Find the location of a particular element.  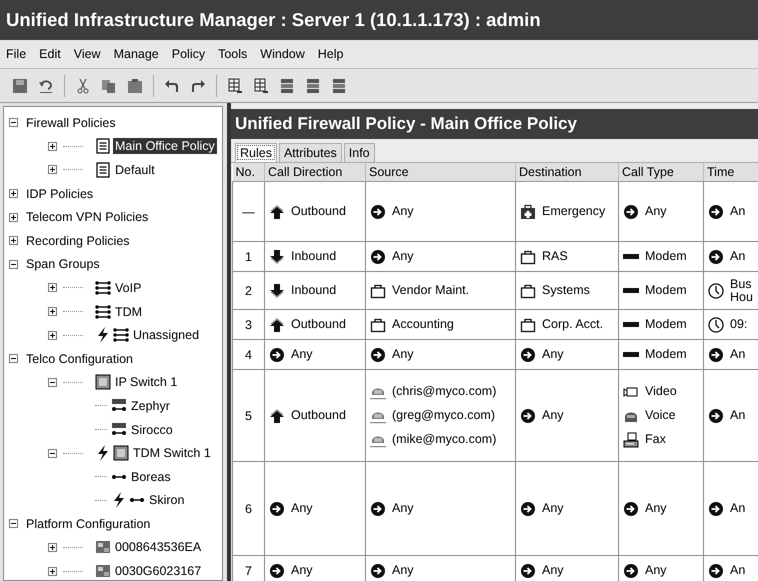

menu-item: Help is located at coordinates (331, 54).